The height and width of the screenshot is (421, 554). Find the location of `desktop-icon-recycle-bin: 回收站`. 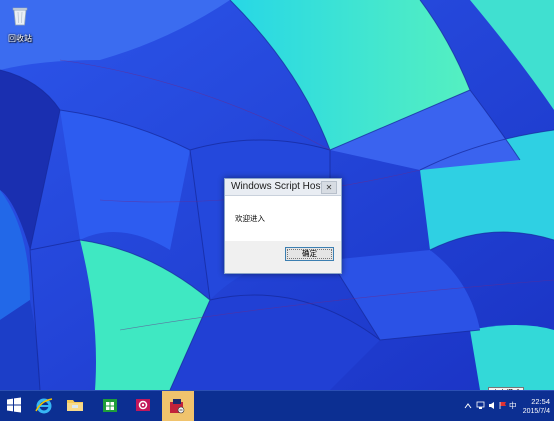

desktop-icon-recycle-bin: 回收站 is located at coordinates (20, 25).